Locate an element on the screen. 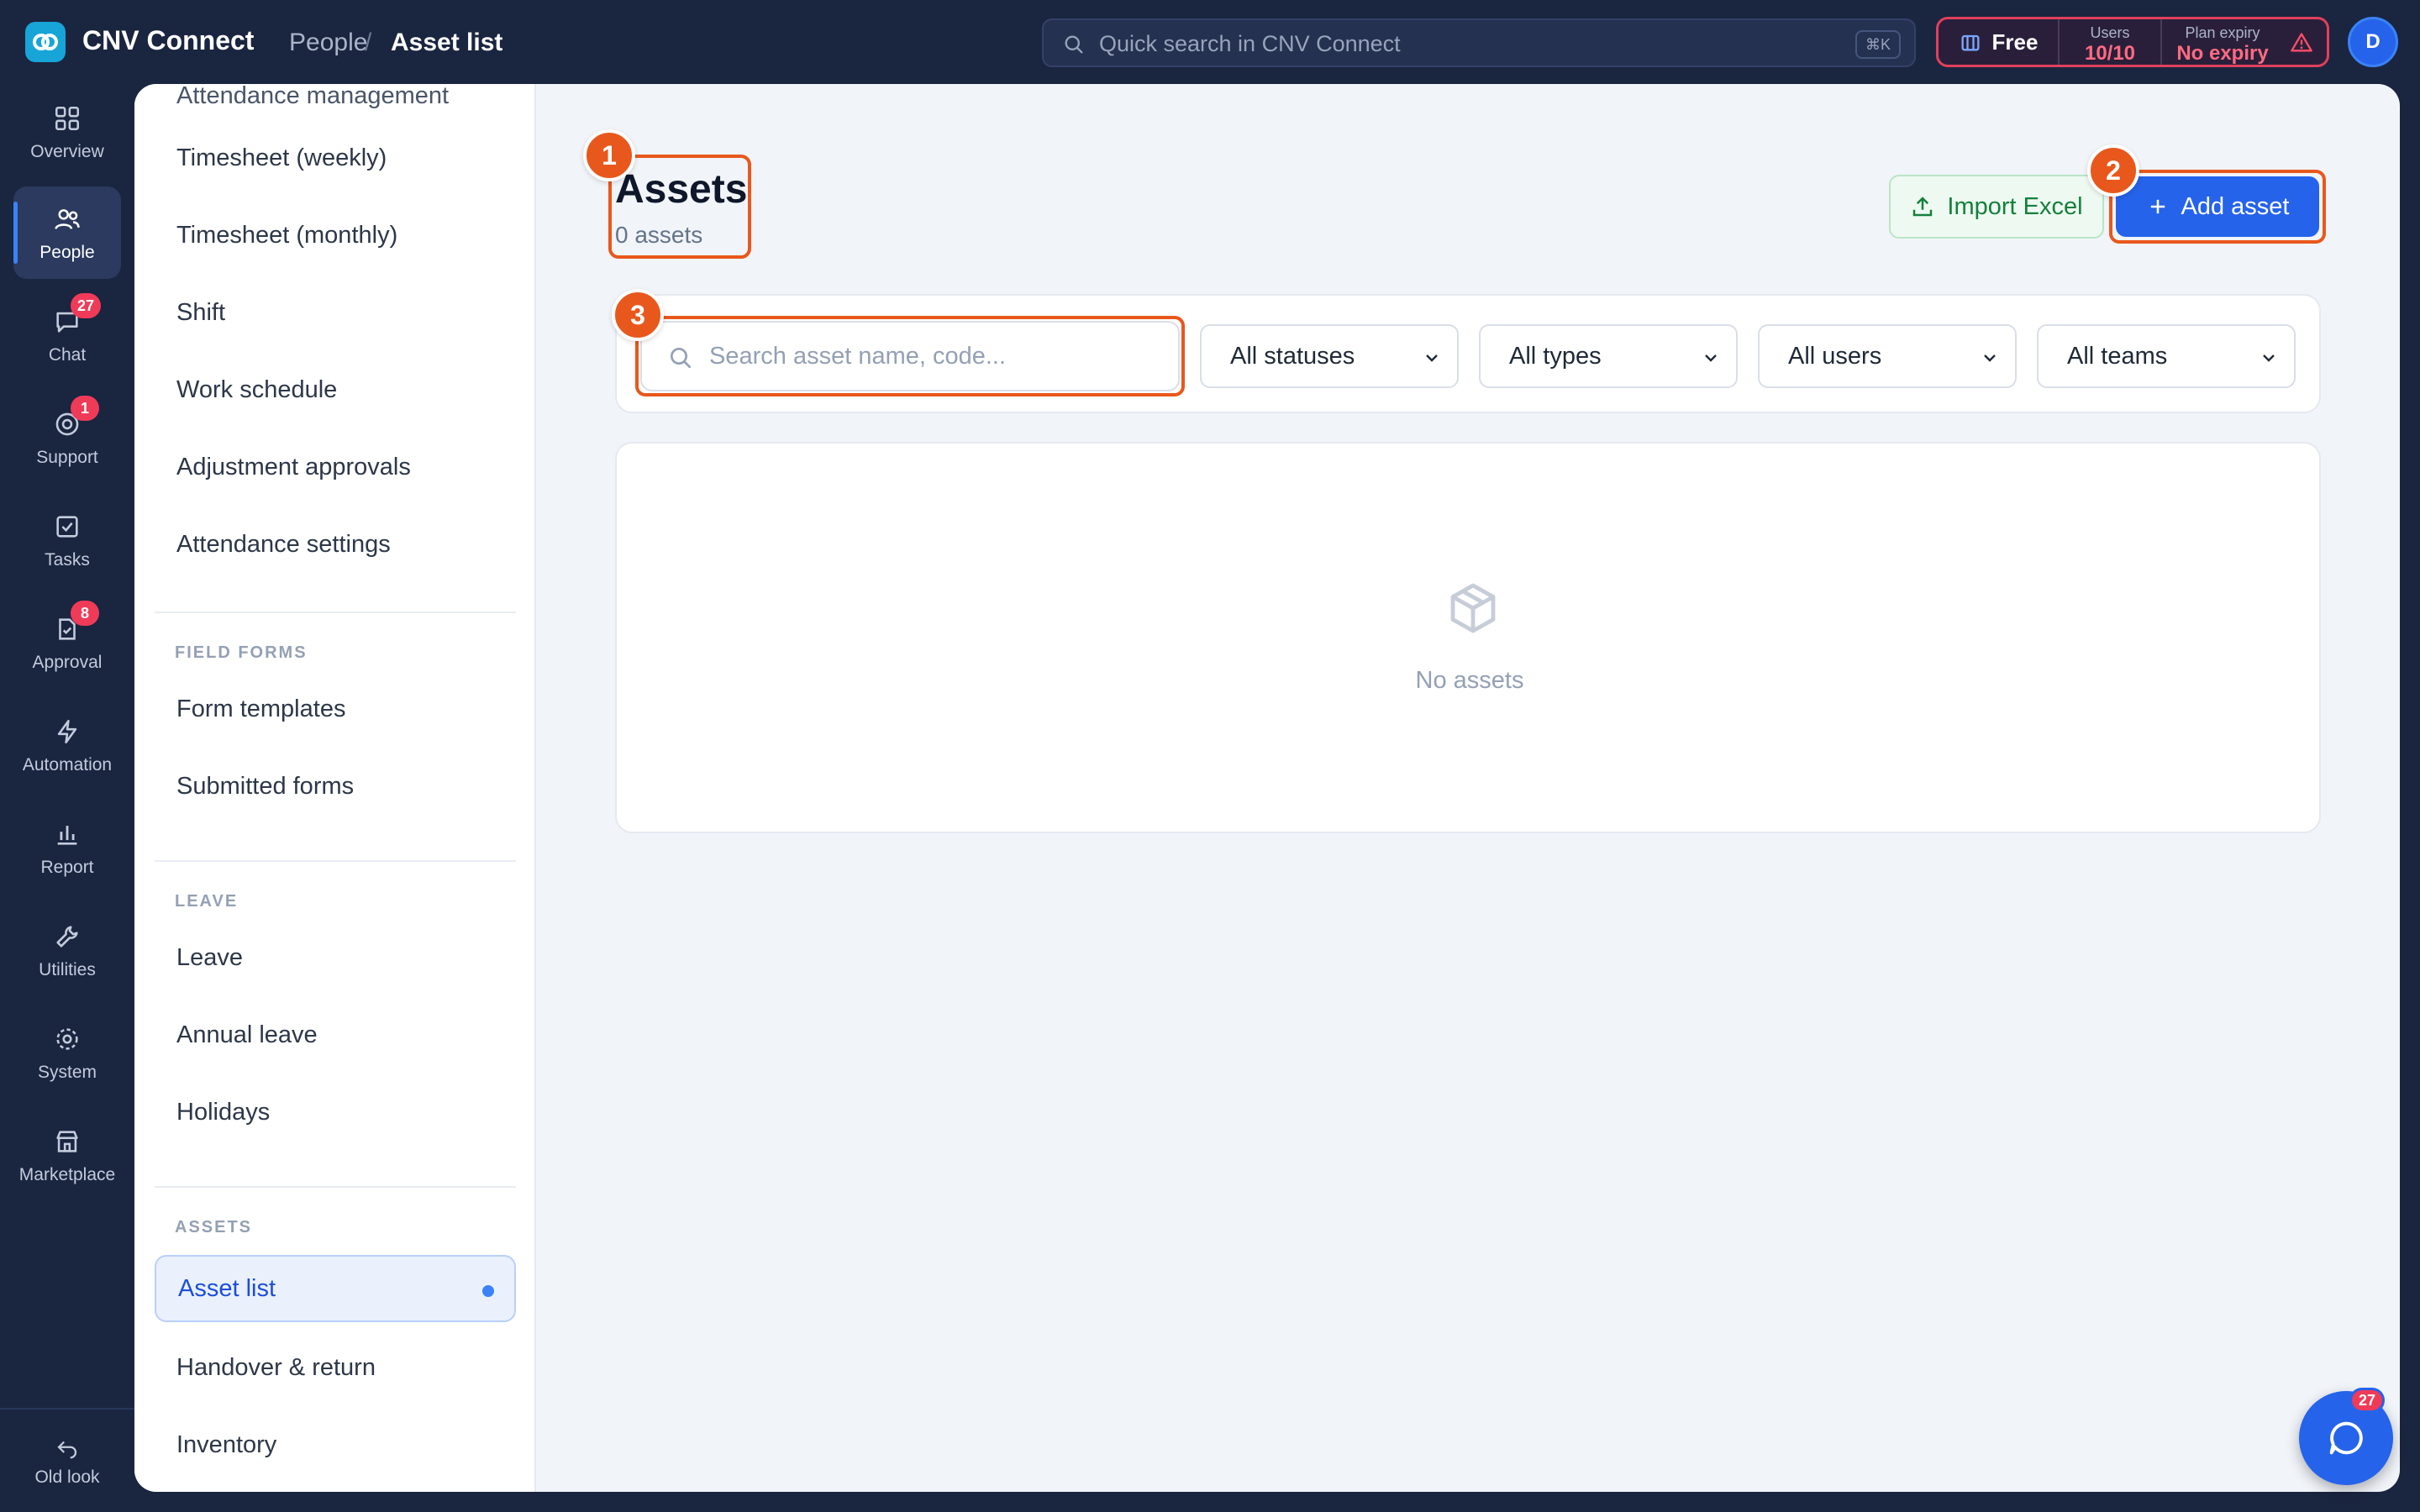  global-search-placeholder: Quick search in CNV Connect is located at coordinates (1250, 43).